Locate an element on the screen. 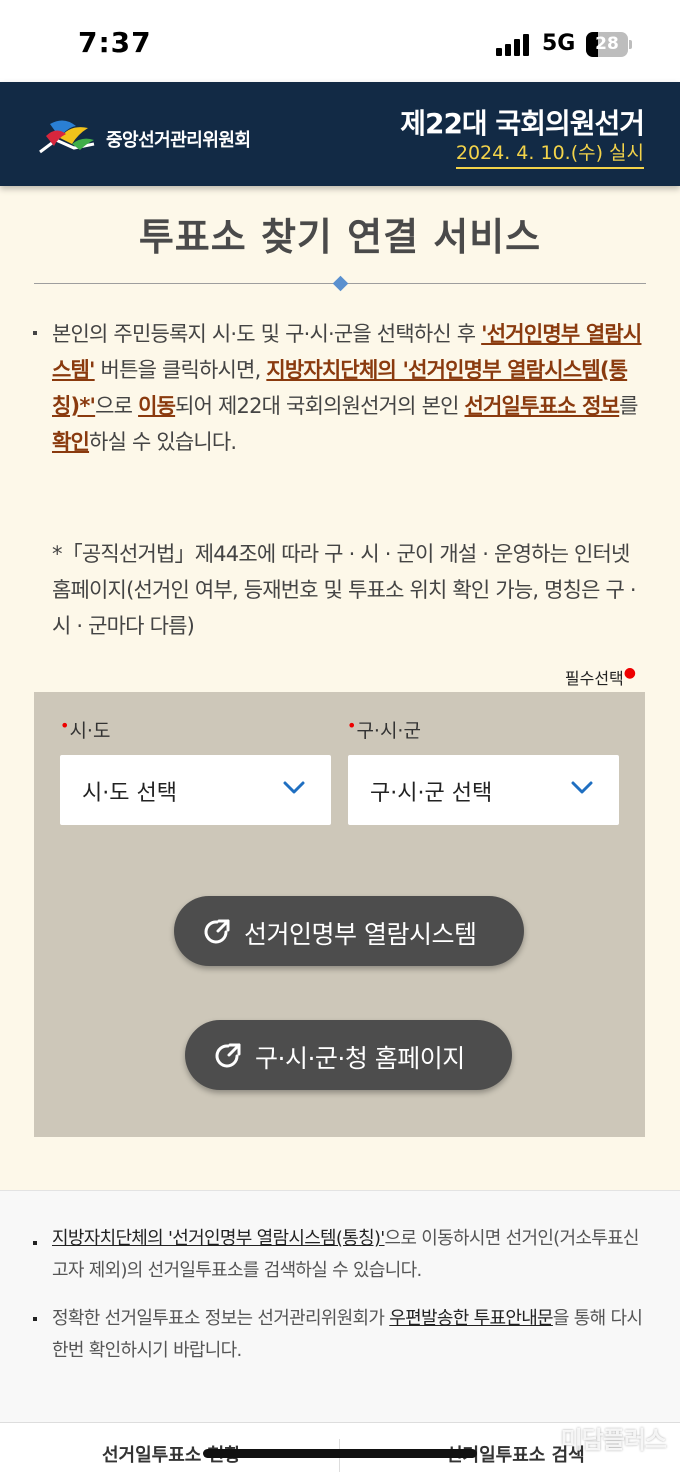  desc-text: 으로 is located at coordinates (117, 406).